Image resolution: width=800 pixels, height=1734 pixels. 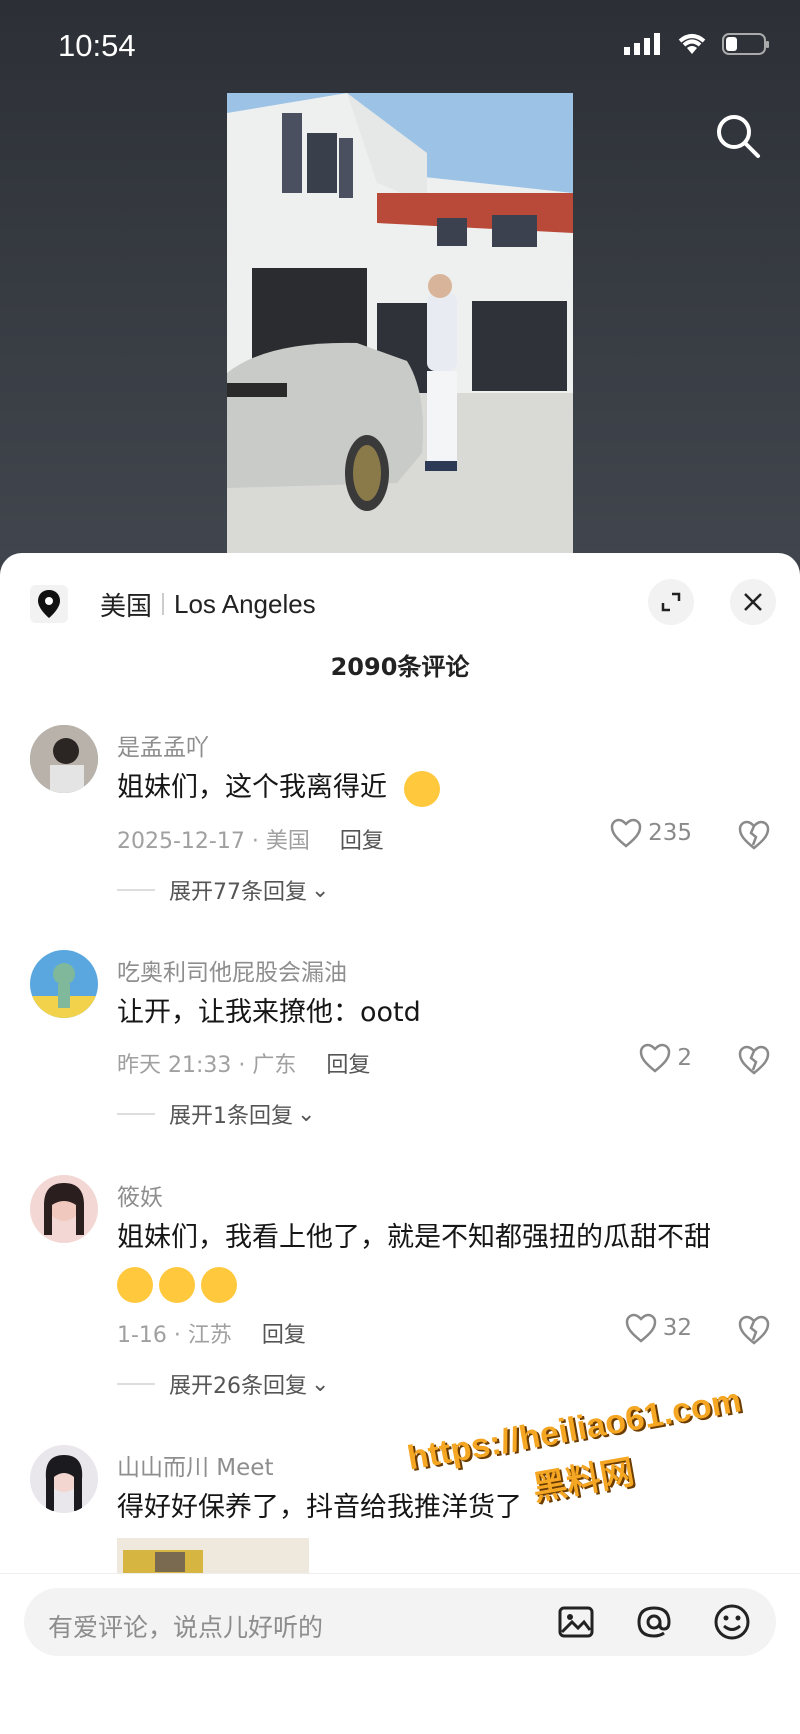 I want to click on wifi-icon, so click(x=692, y=44).